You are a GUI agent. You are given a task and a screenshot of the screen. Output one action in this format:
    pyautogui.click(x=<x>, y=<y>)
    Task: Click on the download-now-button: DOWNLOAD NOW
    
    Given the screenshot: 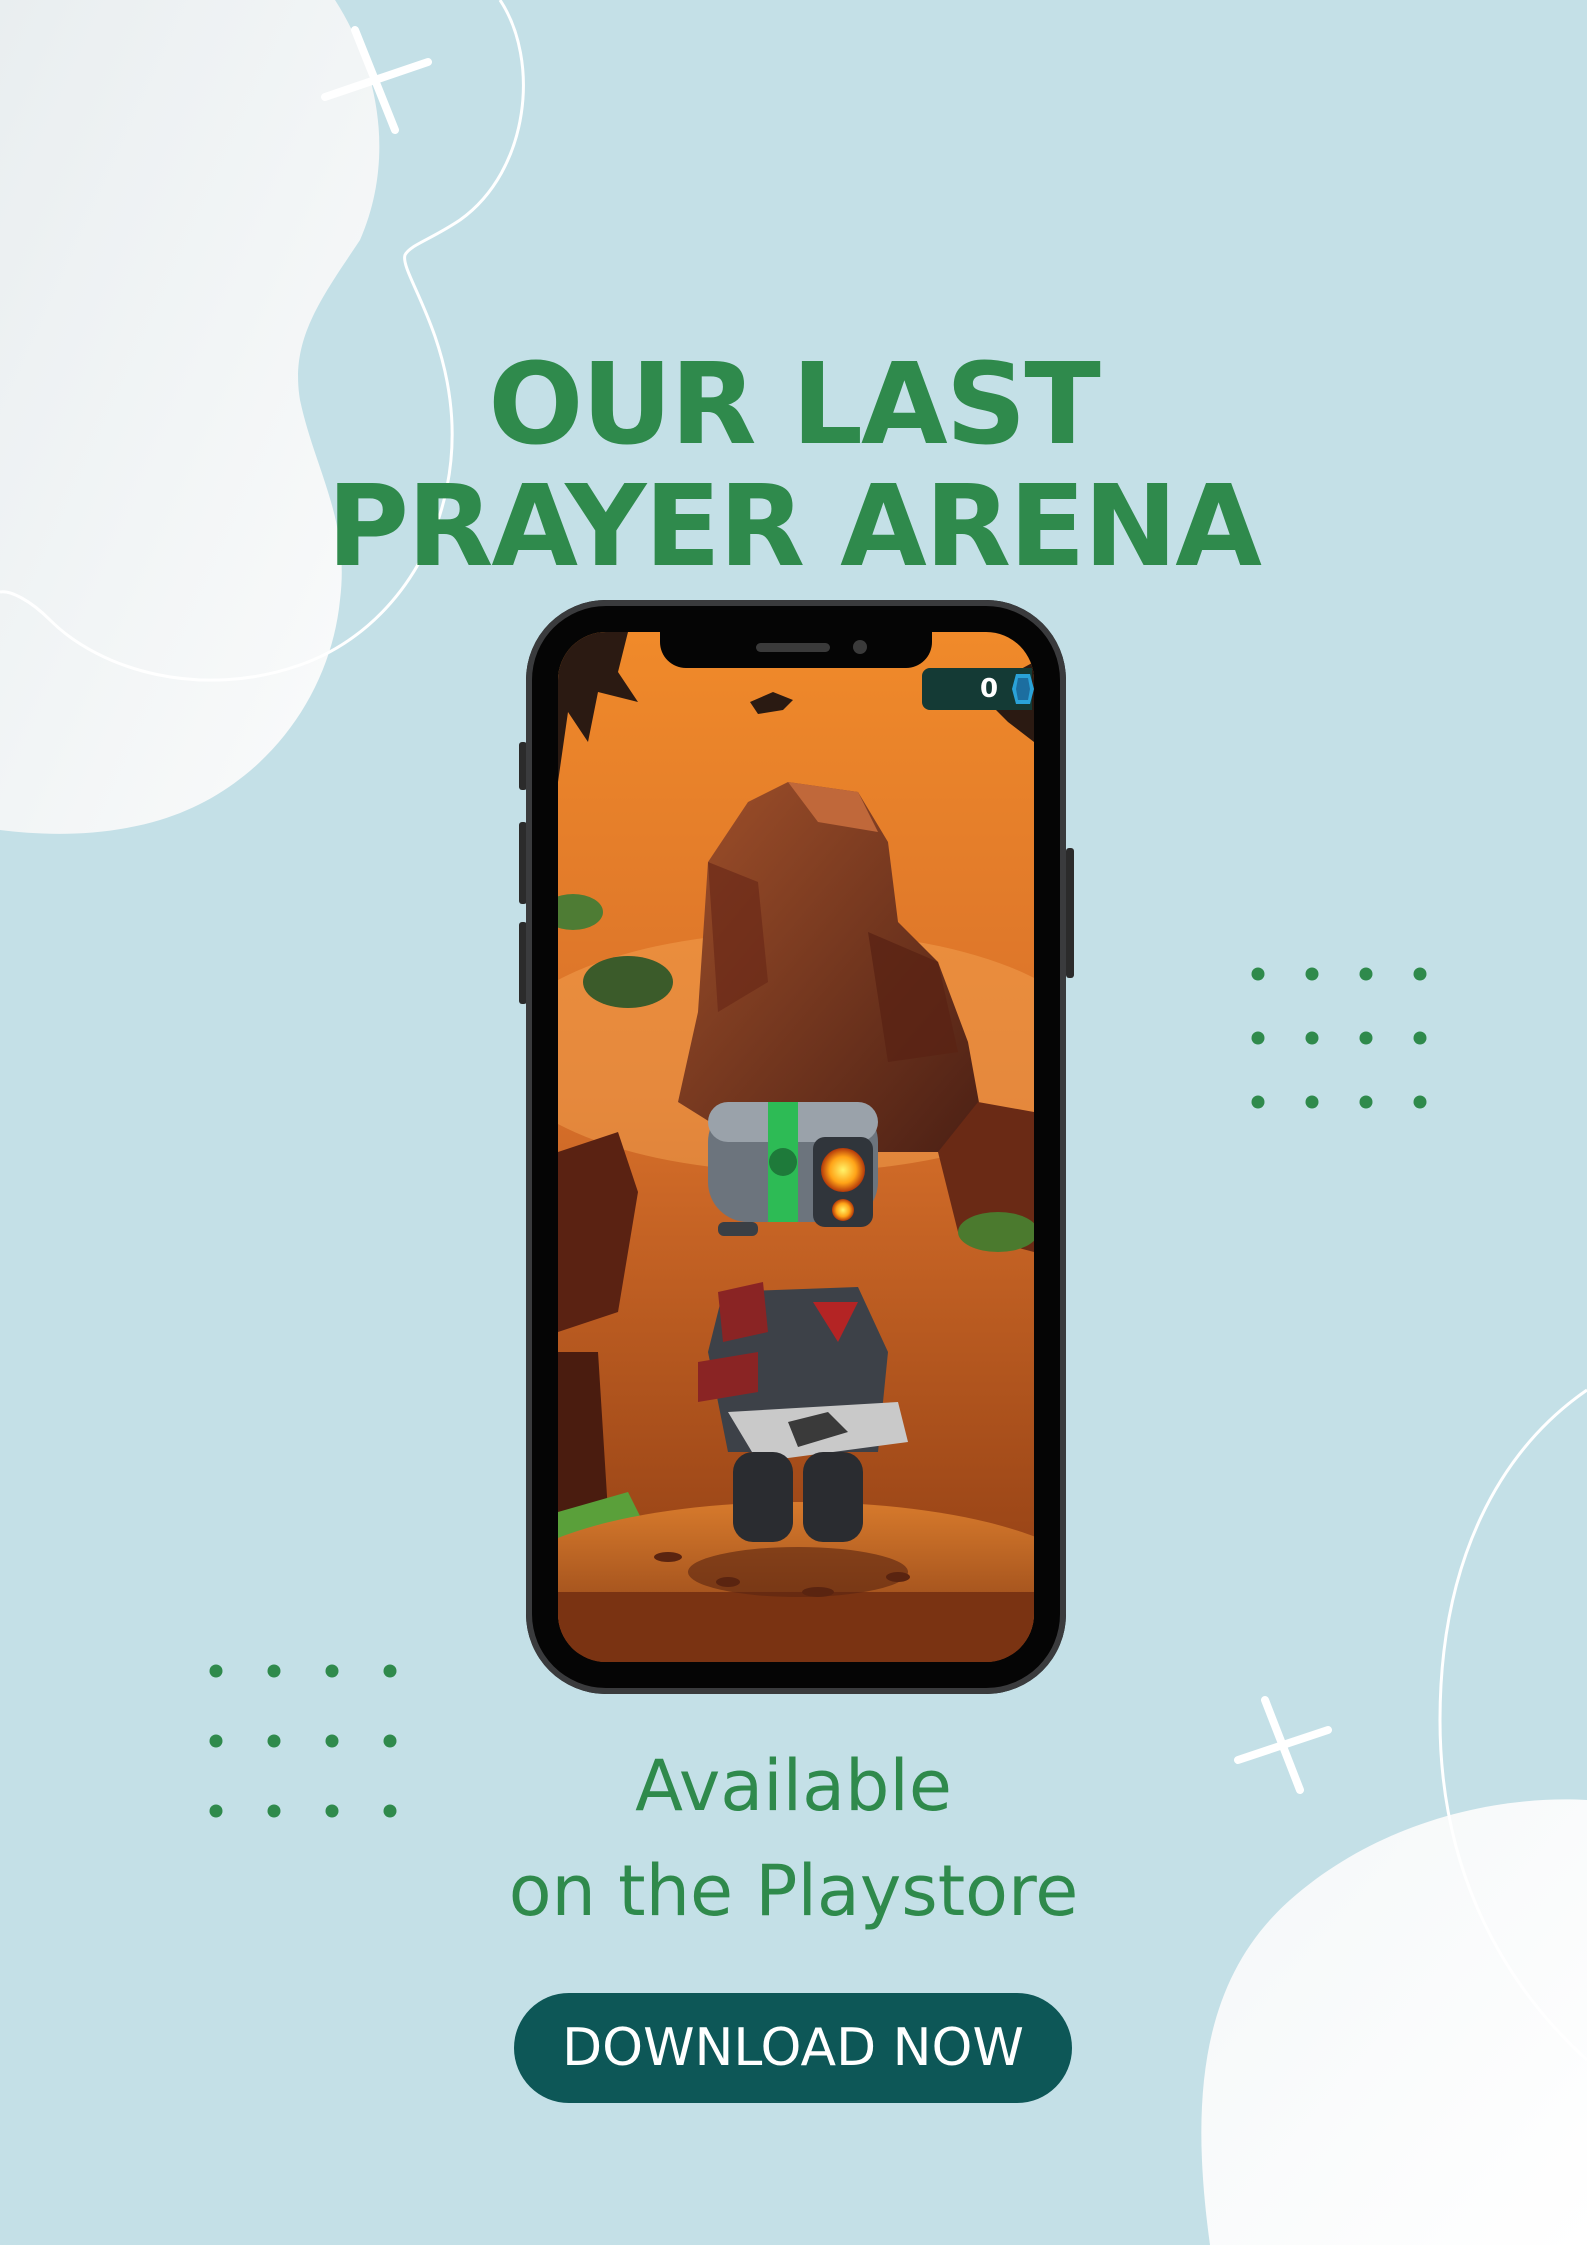 What is the action you would take?
    pyautogui.click(x=793, y=2048)
    